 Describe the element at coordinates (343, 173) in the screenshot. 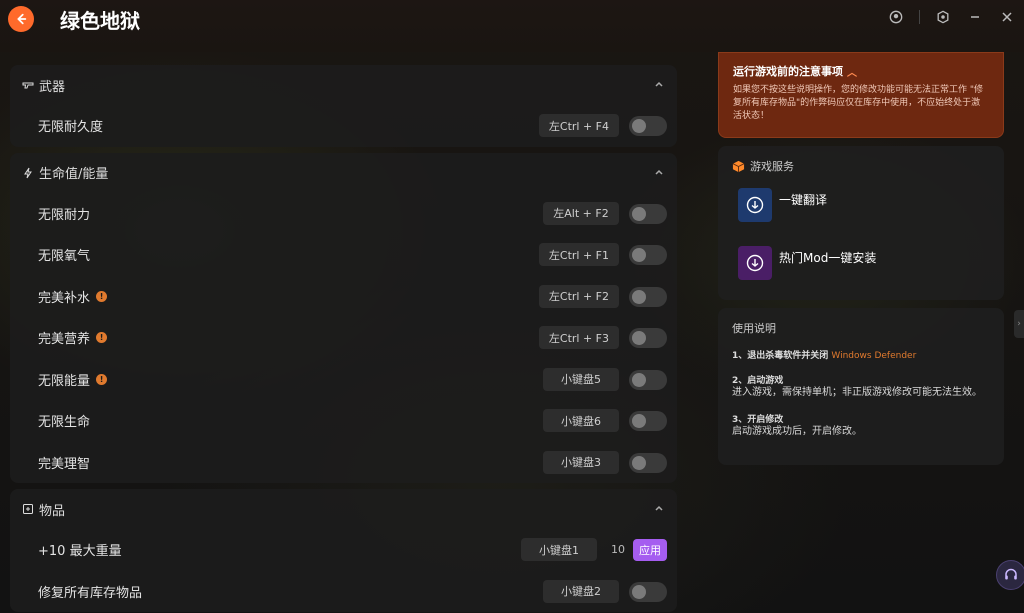

I see `group-header: 生命值/能量` at that location.